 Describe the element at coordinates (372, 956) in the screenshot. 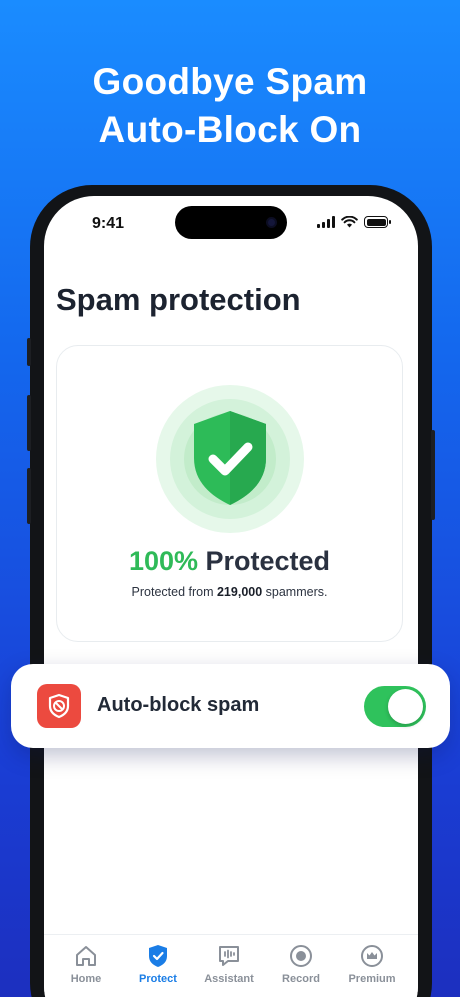

I see `crown-icon` at that location.